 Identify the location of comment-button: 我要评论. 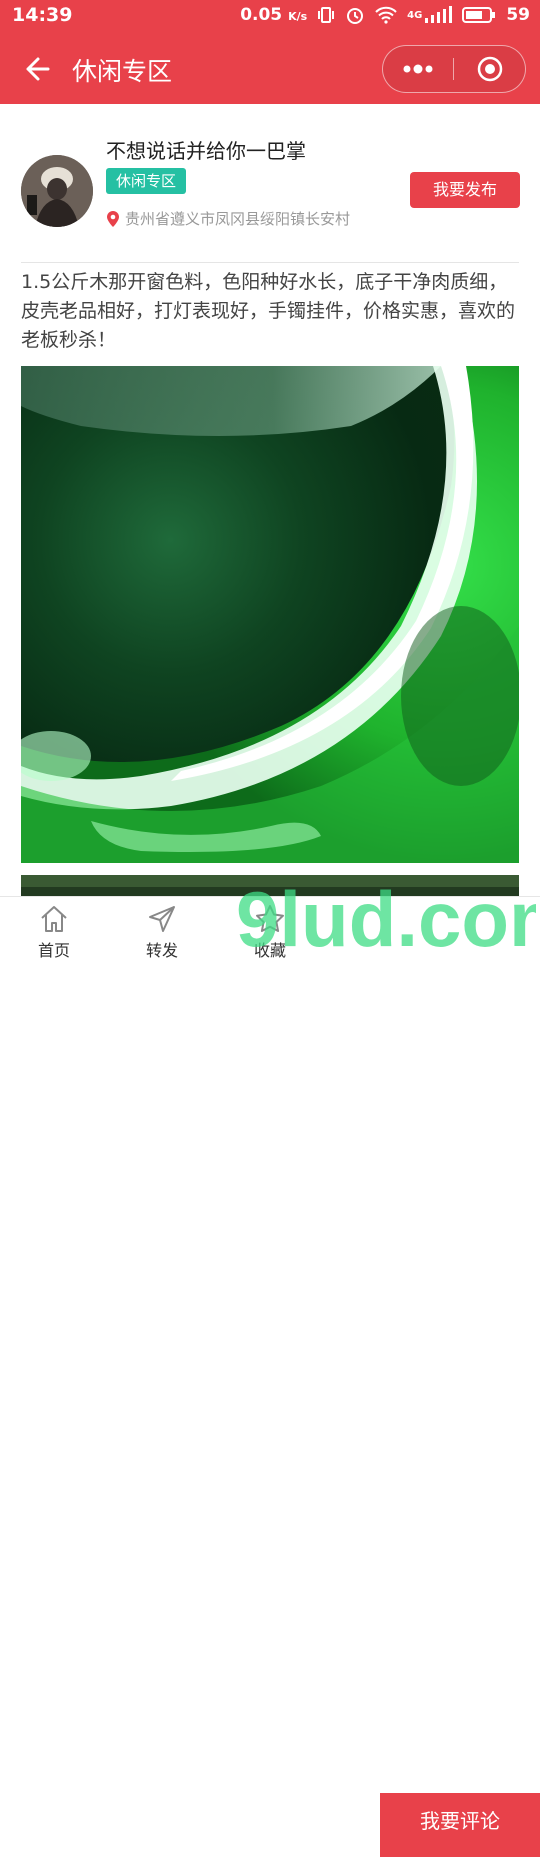
(460, 1825).